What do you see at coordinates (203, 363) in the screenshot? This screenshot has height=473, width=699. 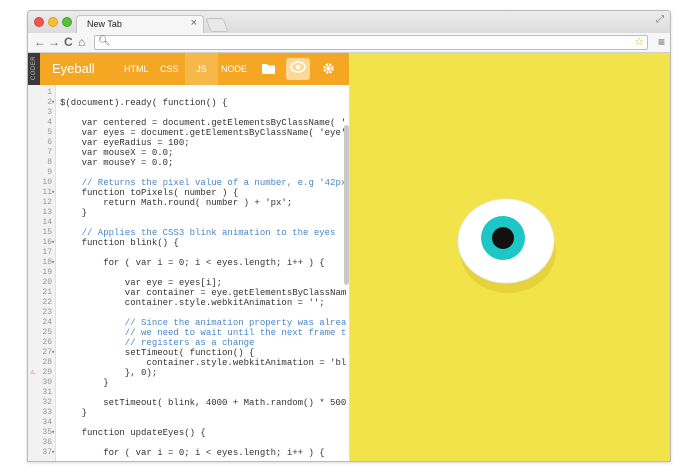 I see `code-text: container.style.webkitAnimation = 'bl` at bounding box center [203, 363].